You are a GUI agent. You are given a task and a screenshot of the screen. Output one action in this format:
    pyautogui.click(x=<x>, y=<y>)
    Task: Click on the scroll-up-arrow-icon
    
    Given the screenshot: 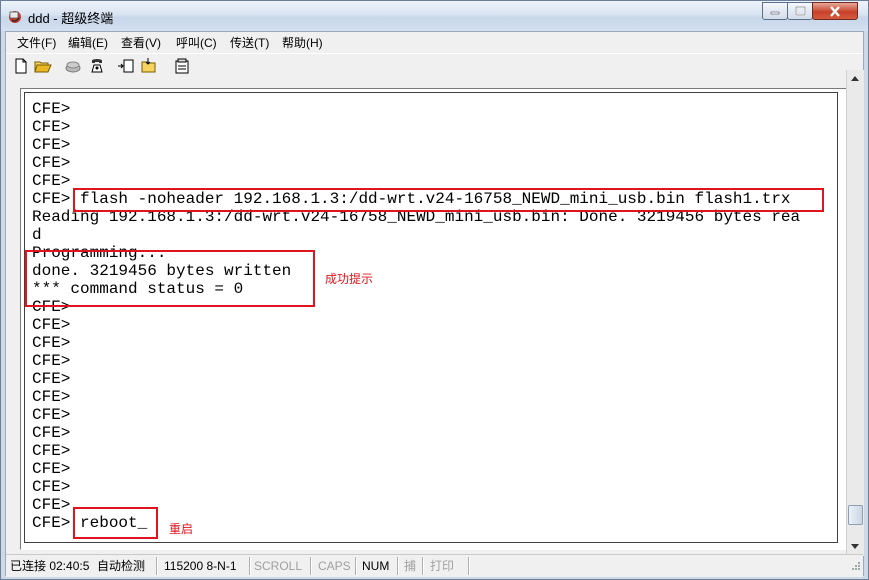 What is the action you would take?
    pyautogui.click(x=855, y=78)
    